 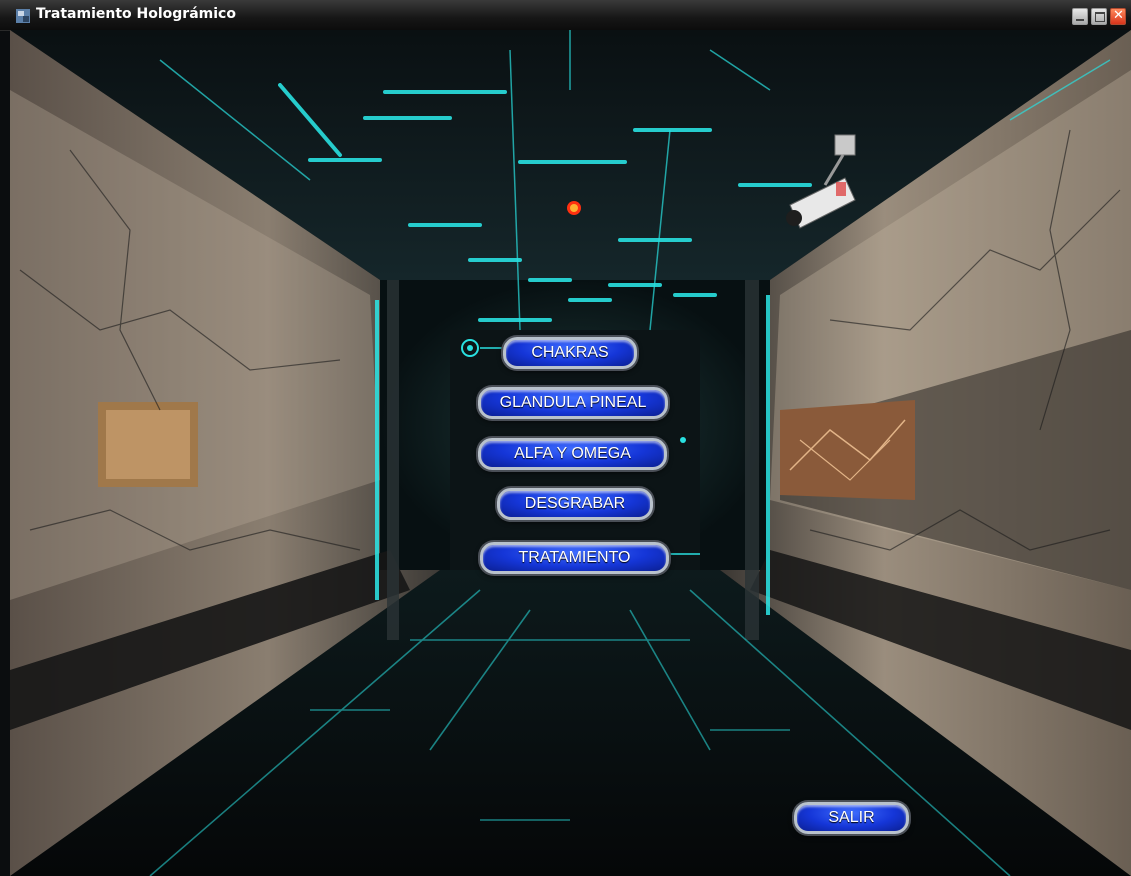 I want to click on app-icon, so click(x=23, y=16).